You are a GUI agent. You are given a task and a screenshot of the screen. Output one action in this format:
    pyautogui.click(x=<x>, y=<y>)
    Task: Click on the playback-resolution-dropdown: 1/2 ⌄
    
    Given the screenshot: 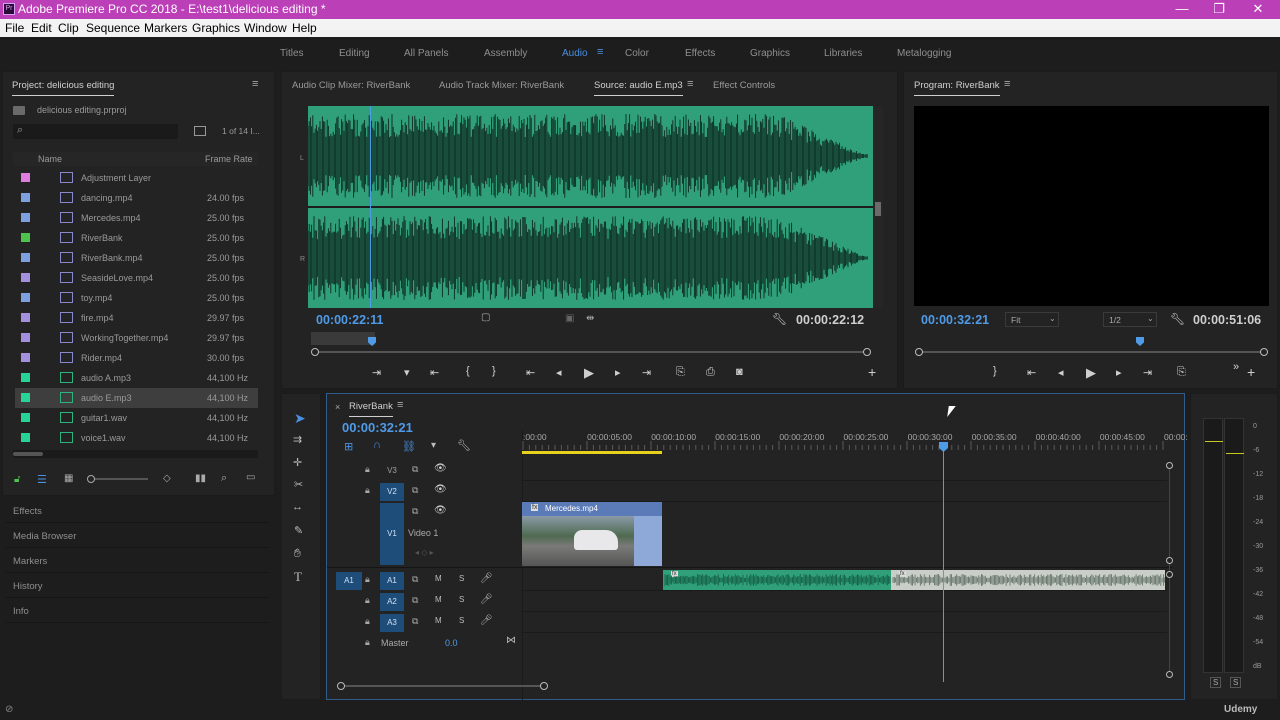 What is the action you would take?
    pyautogui.click(x=1130, y=319)
    